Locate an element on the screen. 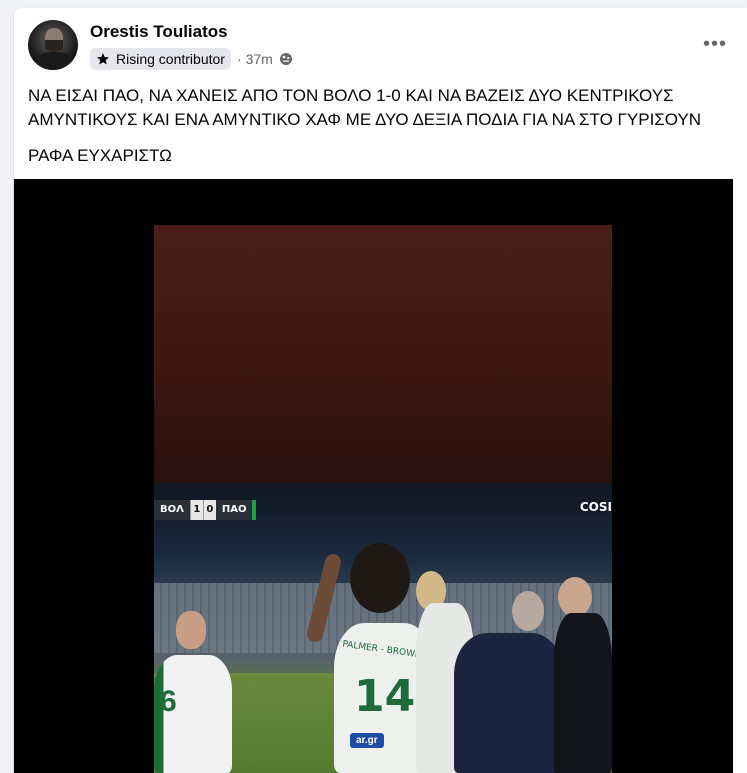  avatar is located at coordinates (53, 45).